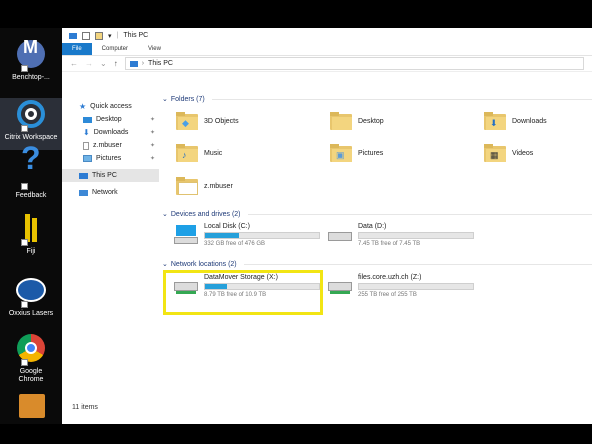  Describe the element at coordinates (377, 214) in the screenshot. I see `group-header-devices: ⌄ Devices and drives (2)` at that location.